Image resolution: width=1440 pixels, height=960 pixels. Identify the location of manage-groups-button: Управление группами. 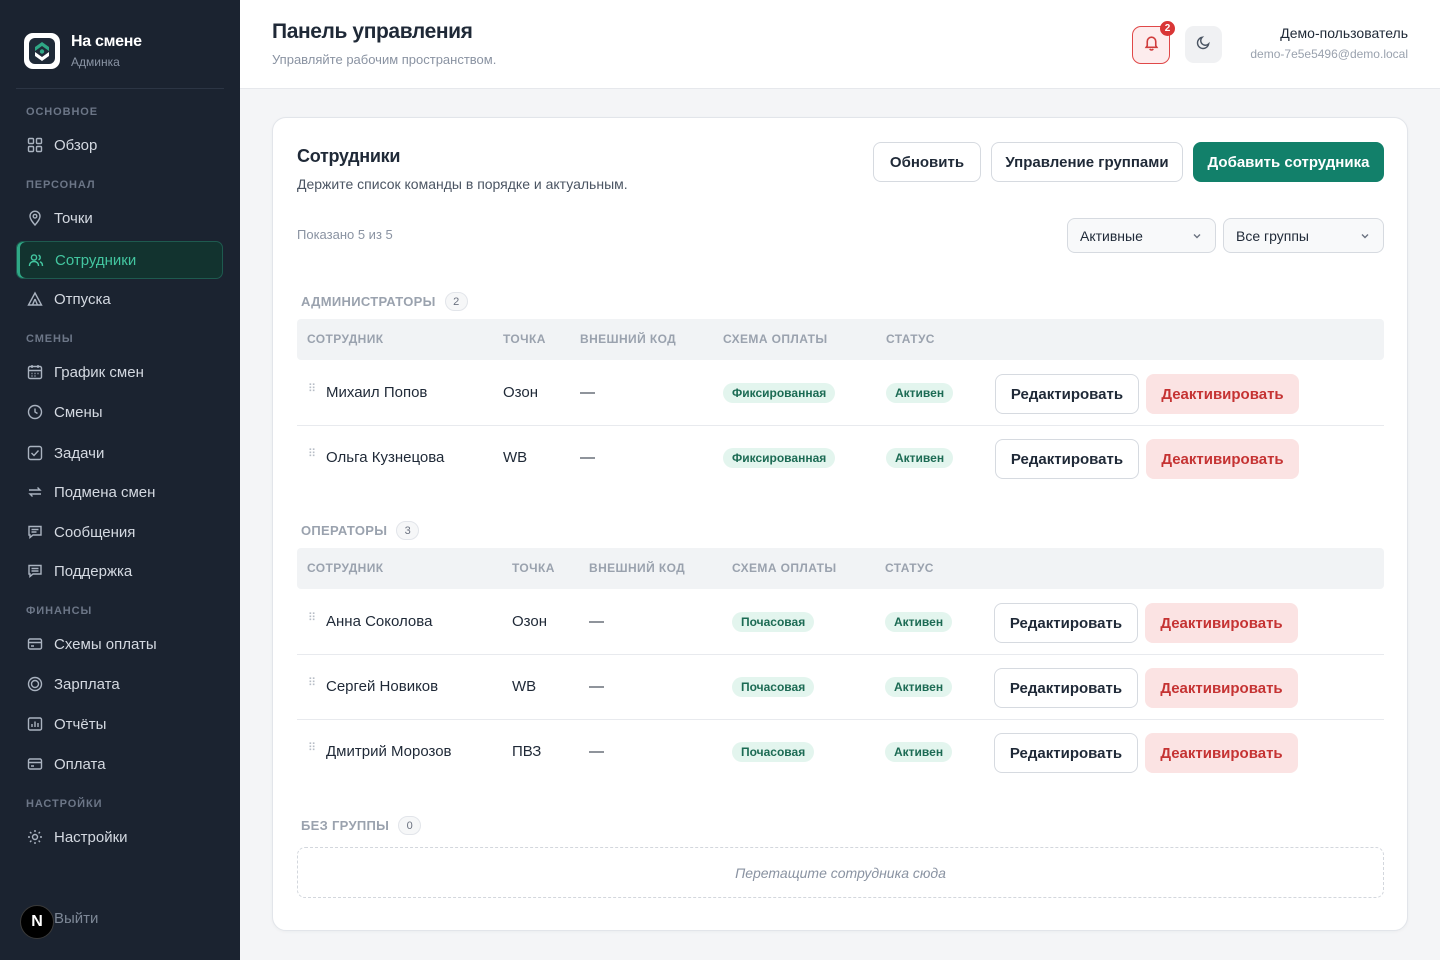
(1087, 162).